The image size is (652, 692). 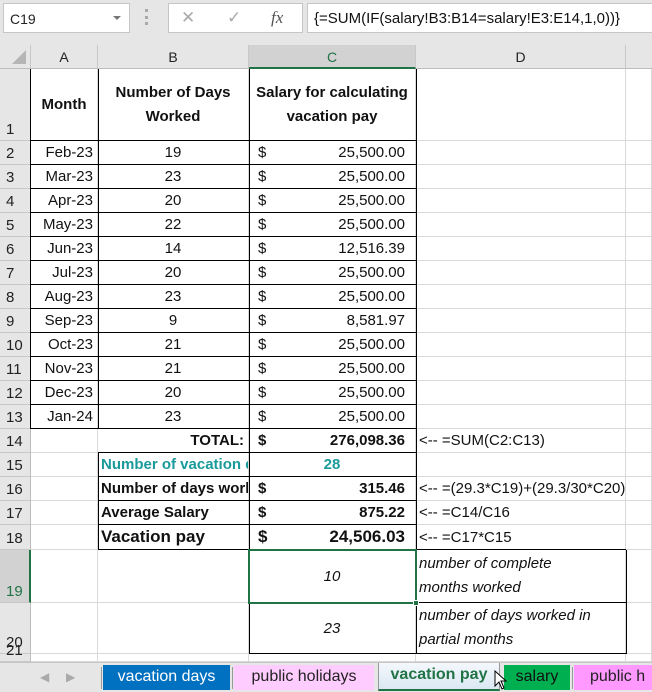 I want to click on row-header-19: 19, so click(x=15, y=576).